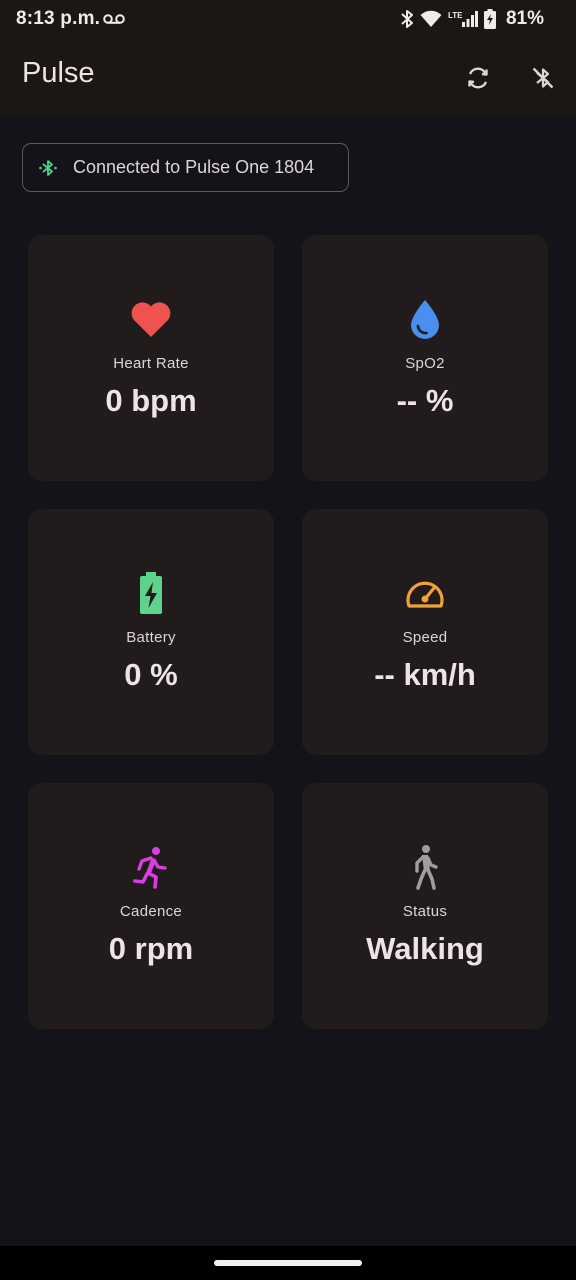 This screenshot has width=576, height=1280. Describe the element at coordinates (151, 400) in the screenshot. I see `card-value: 0 bpm` at that location.